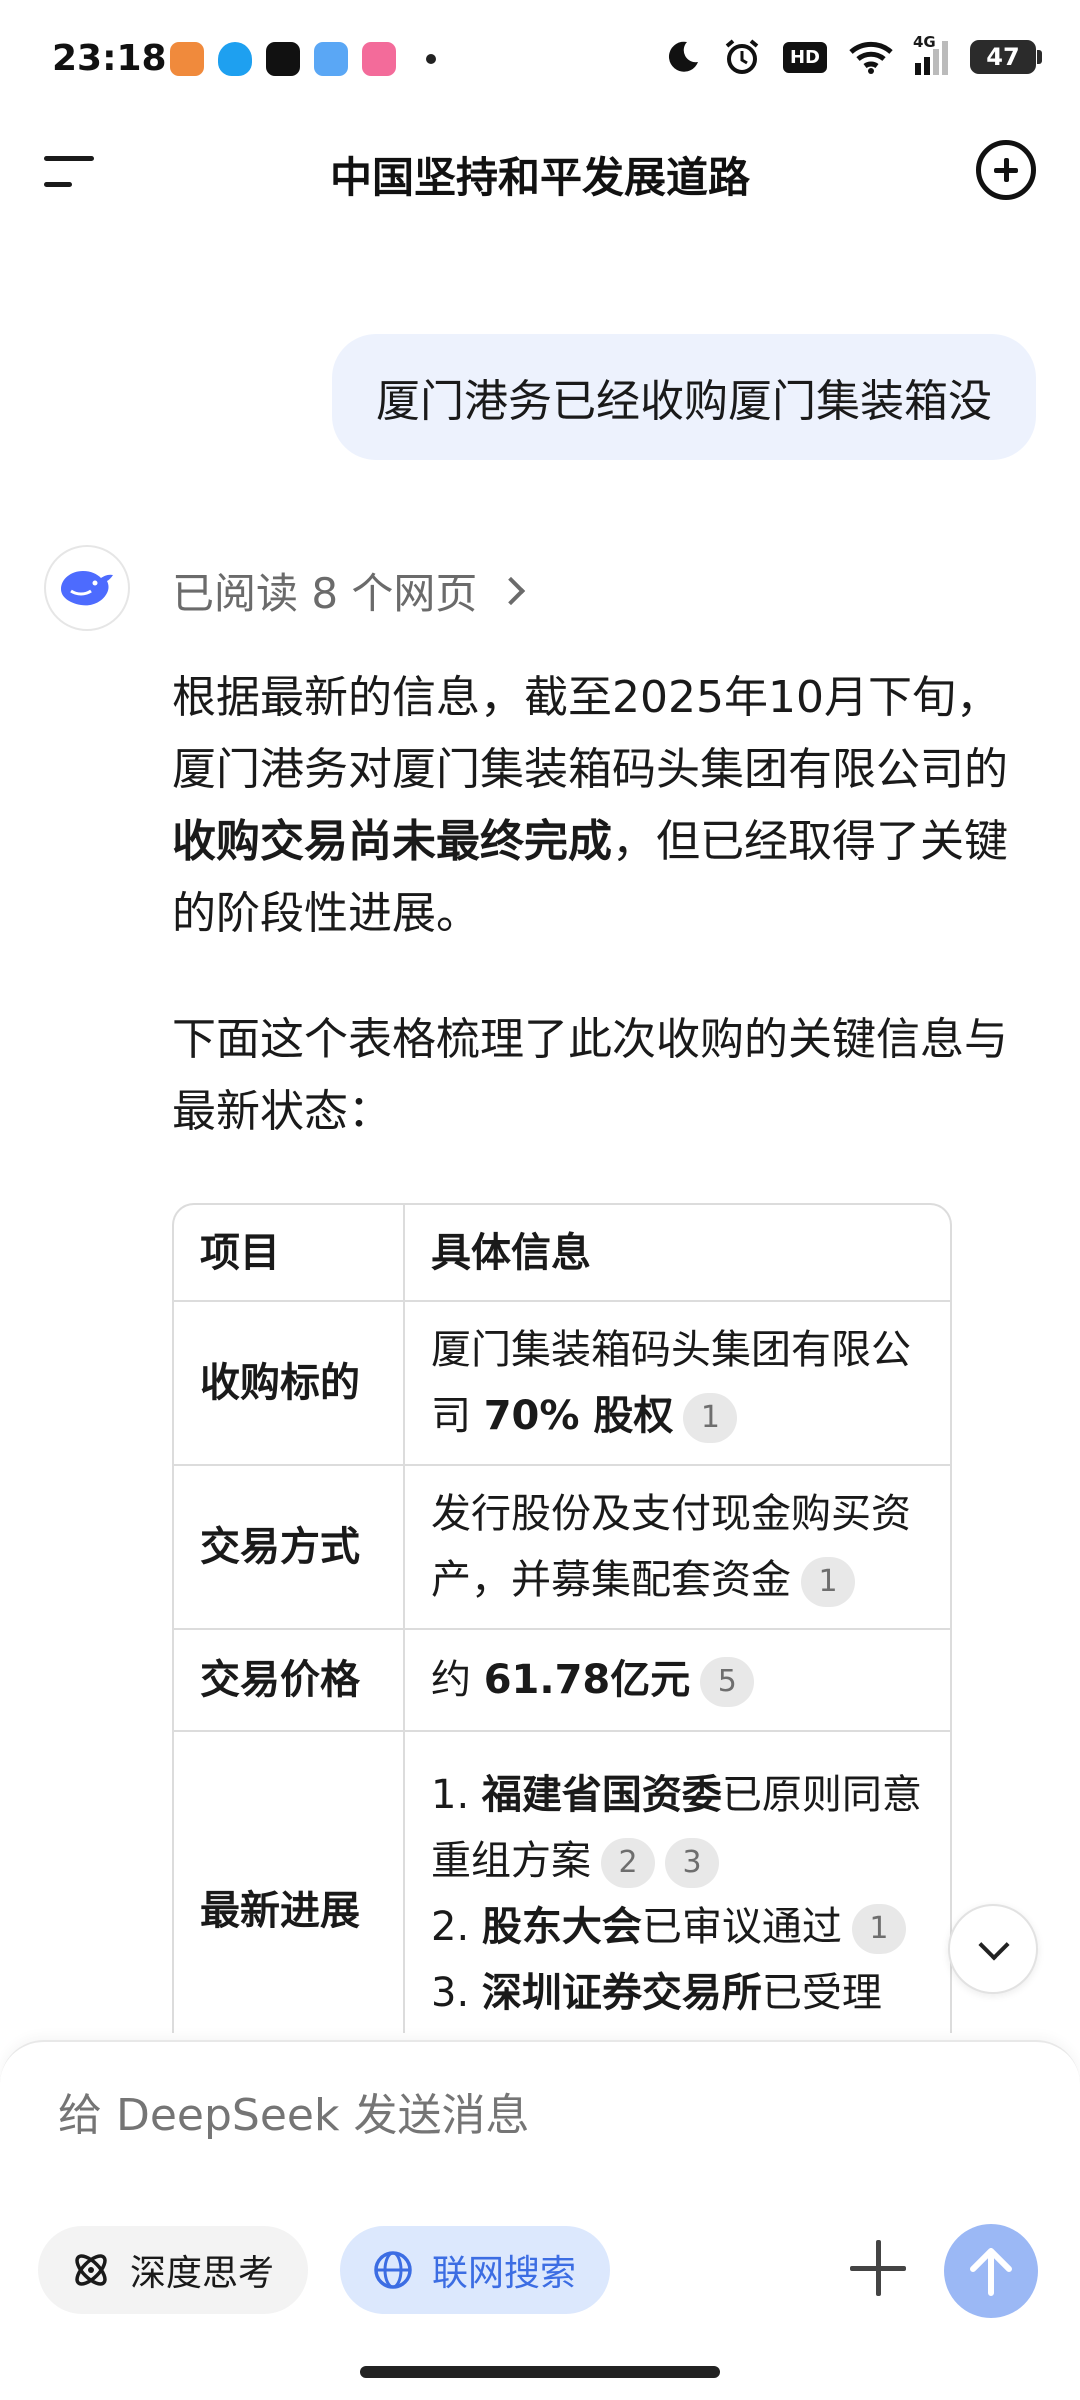 This screenshot has width=1080, height=2400. I want to click on table-header-row: 项目 具体信息, so click(562, 1253).